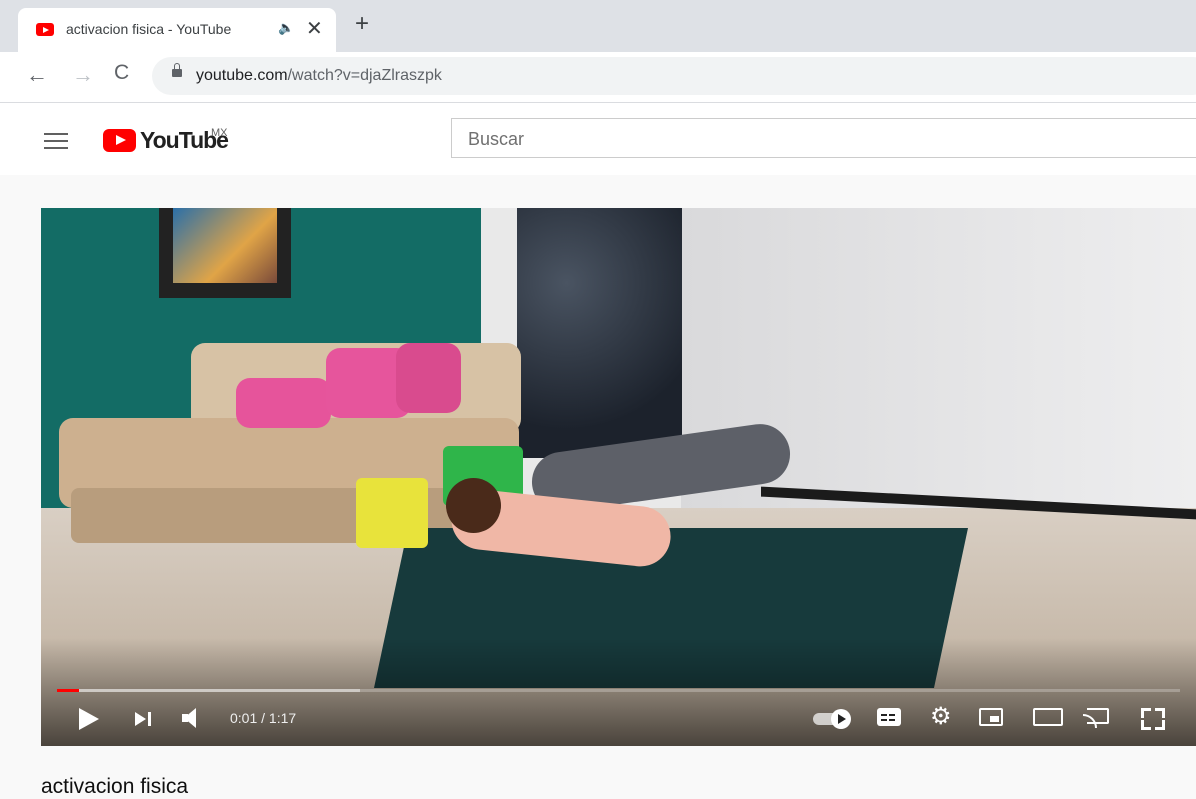 This screenshot has width=1196, height=799. I want to click on progress-loaded, so click(209, 690).